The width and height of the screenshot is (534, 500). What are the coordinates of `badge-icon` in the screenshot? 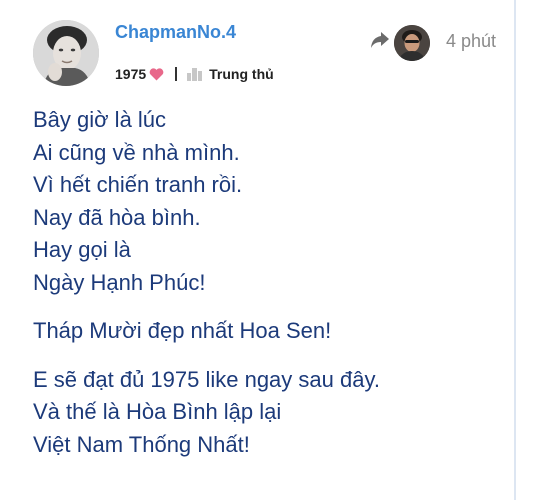 It's located at (194, 74).